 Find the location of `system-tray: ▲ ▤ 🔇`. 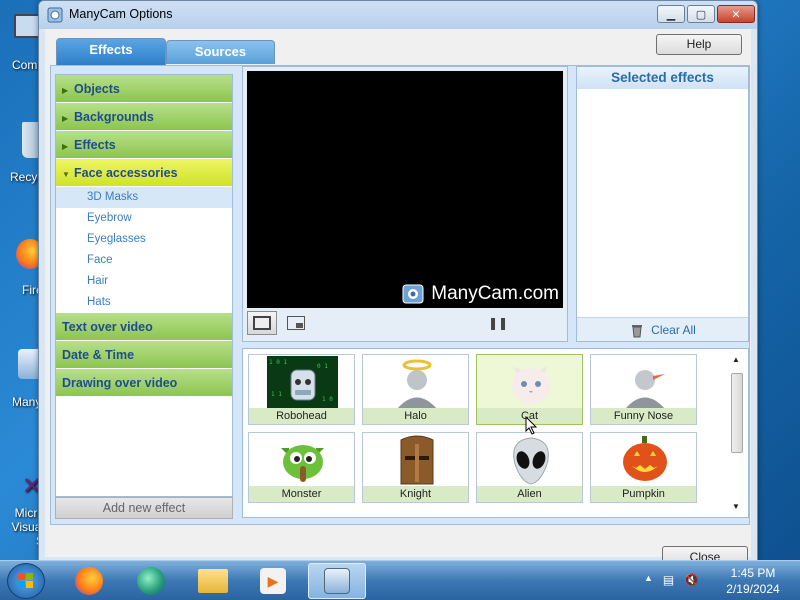

system-tray: ▲ ▤ 🔇 is located at coordinates (671, 580).